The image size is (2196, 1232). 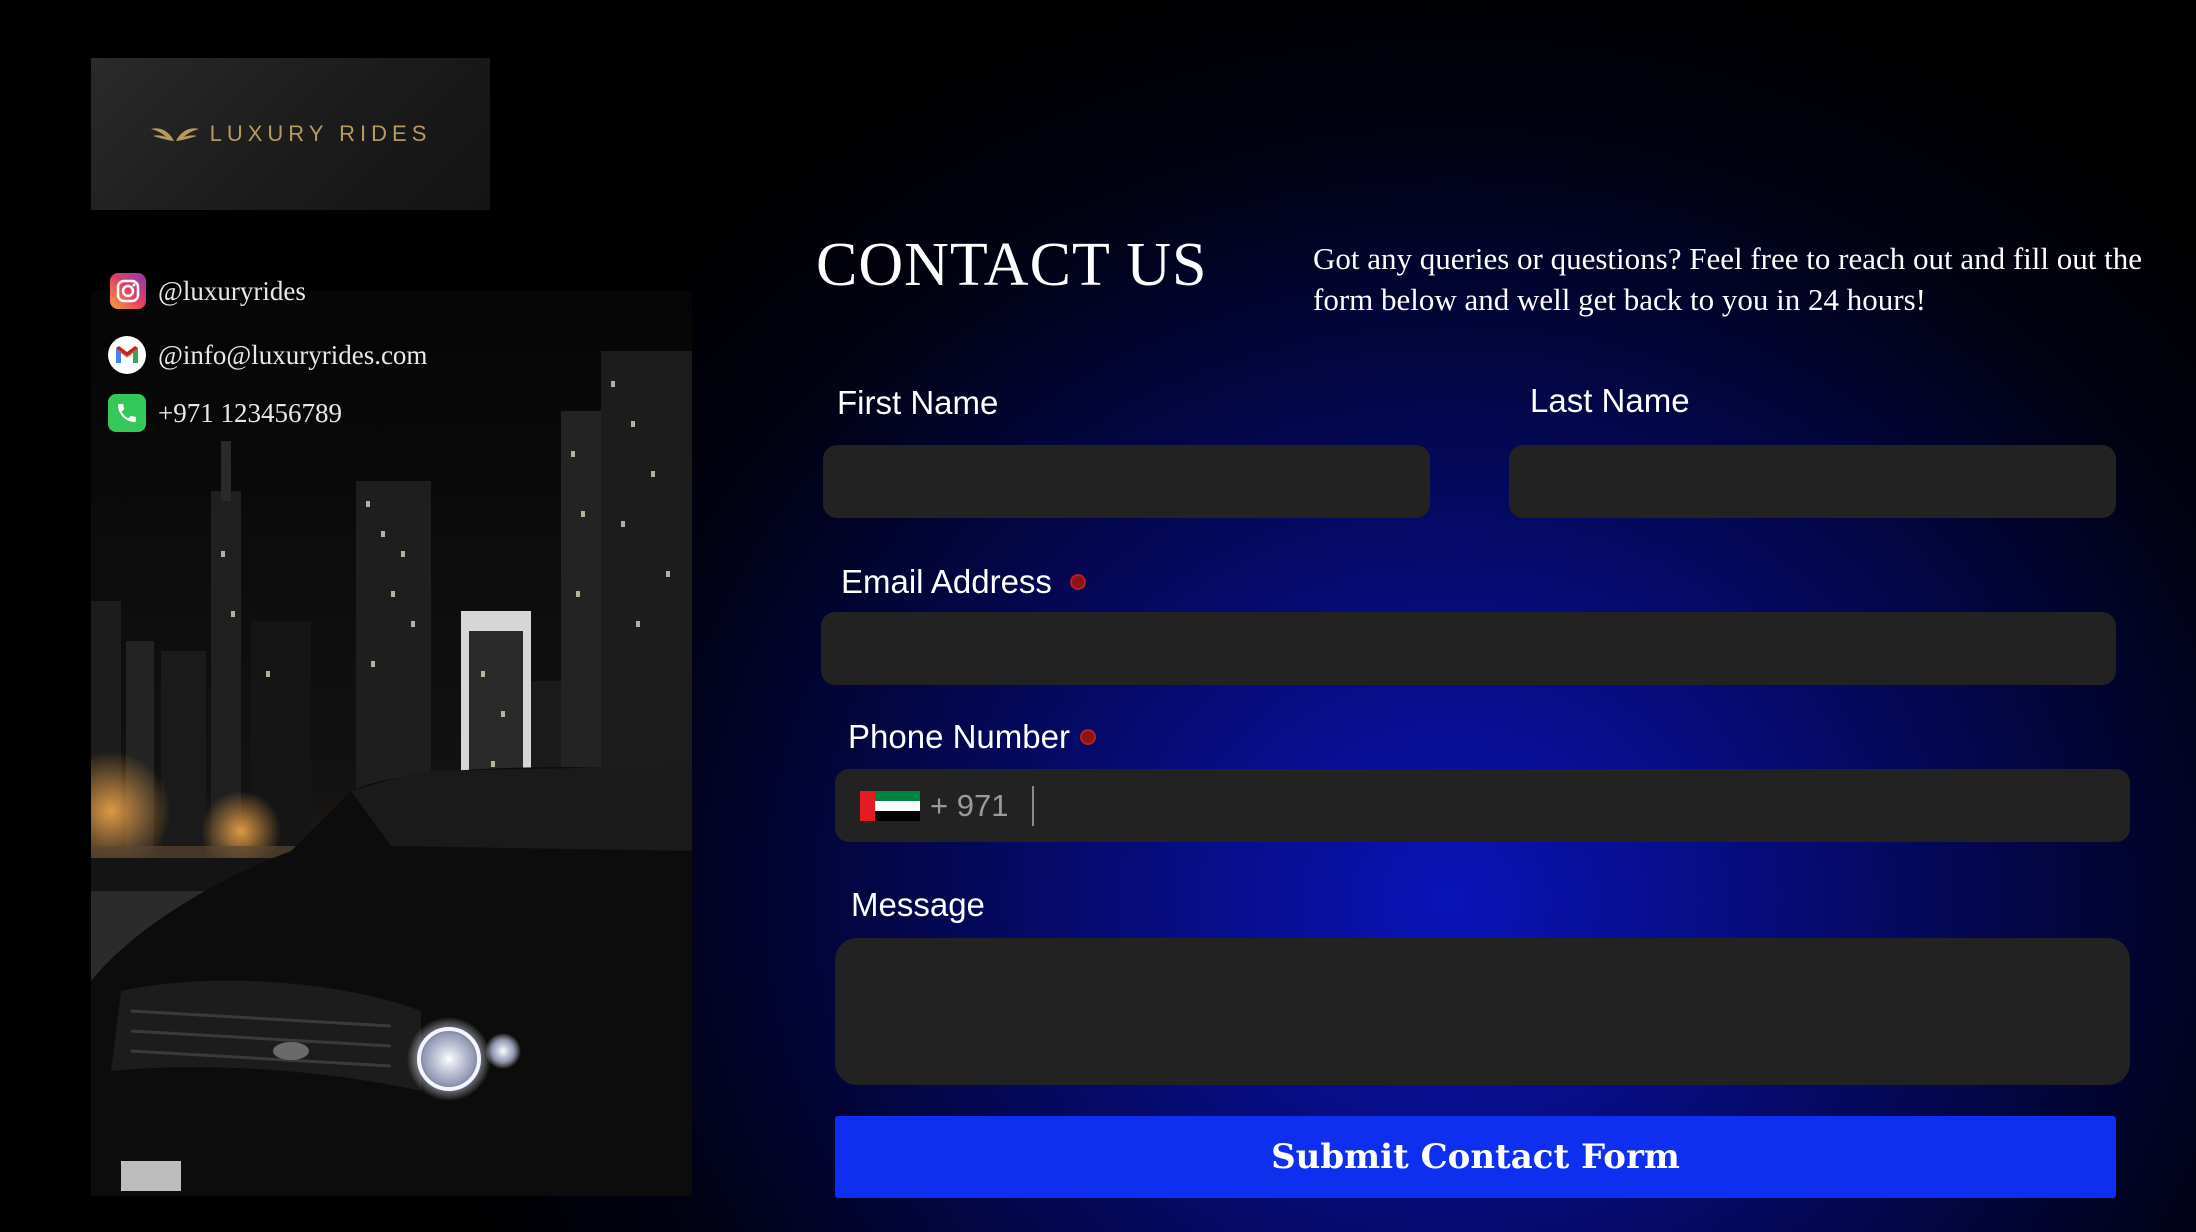 I want to click on page-title: CONTACT US, so click(x=1012, y=265).